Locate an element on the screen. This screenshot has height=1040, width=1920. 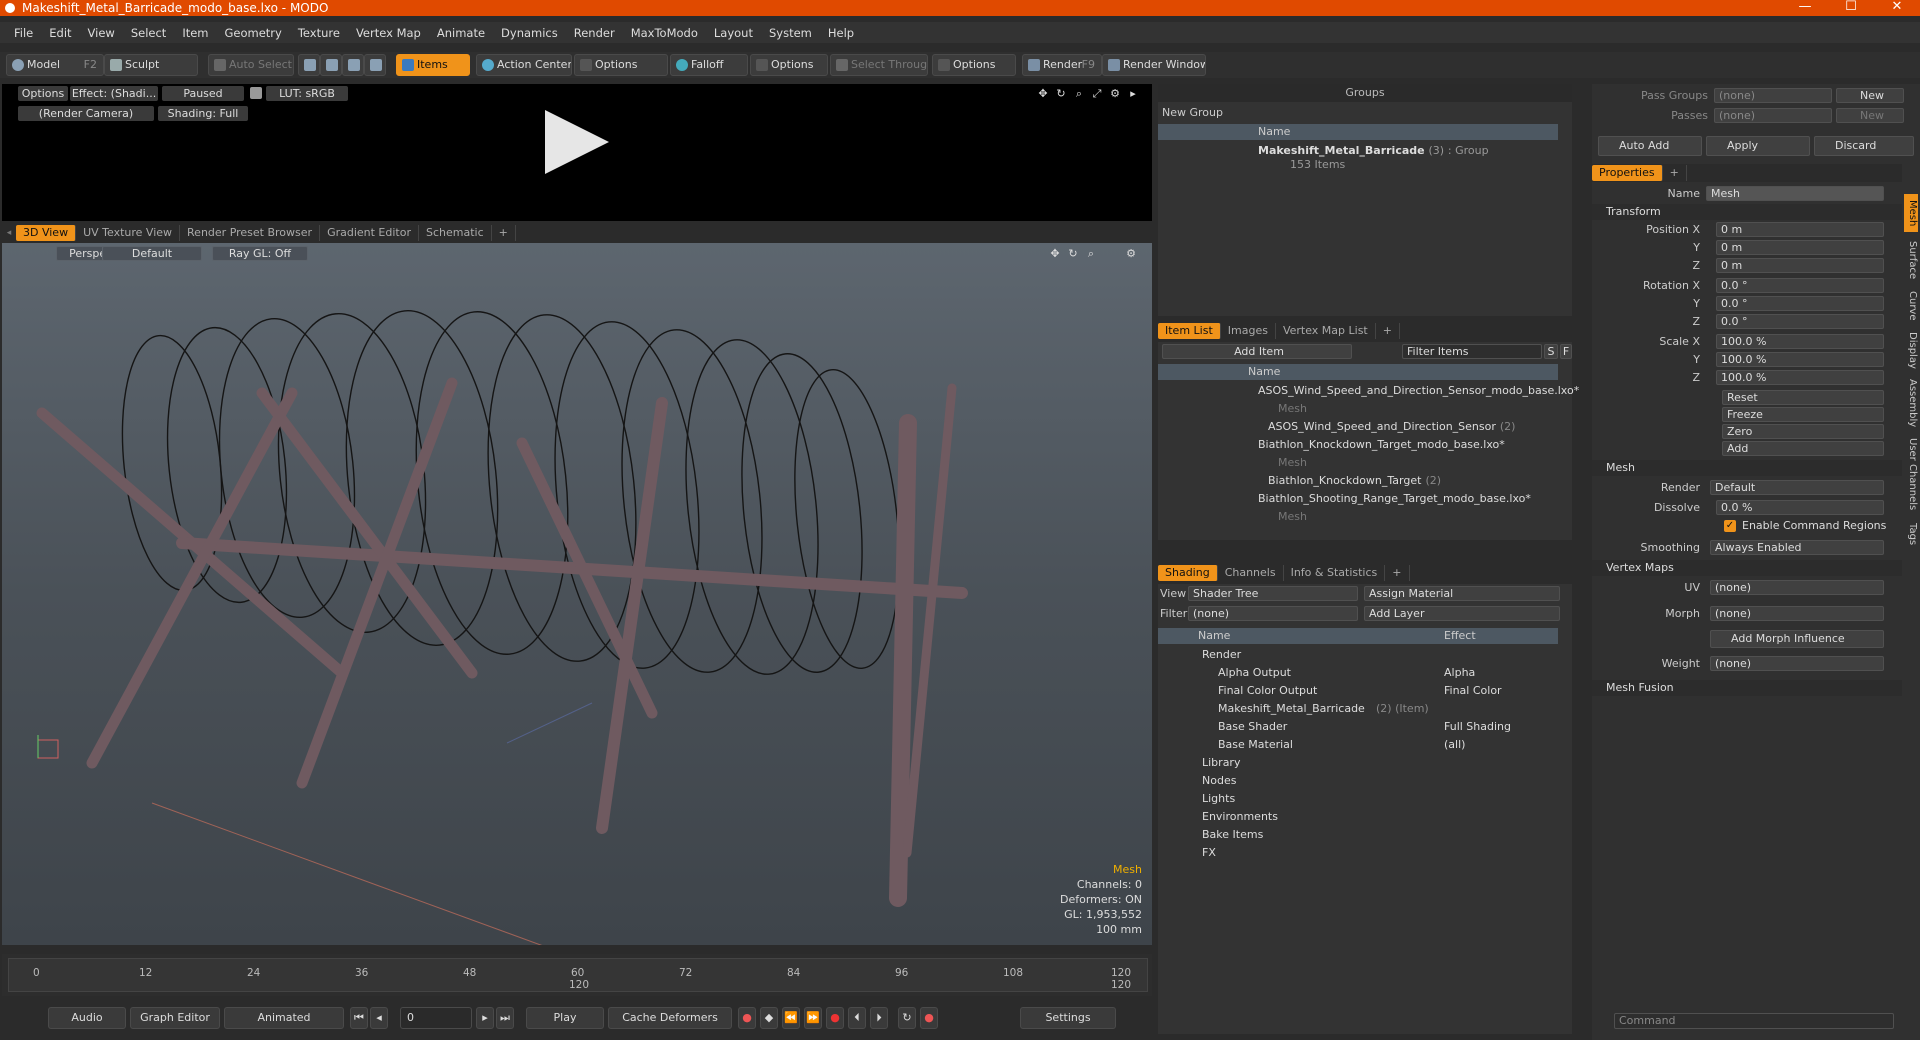
current-frame-field: 0 is located at coordinates (436, 1018).